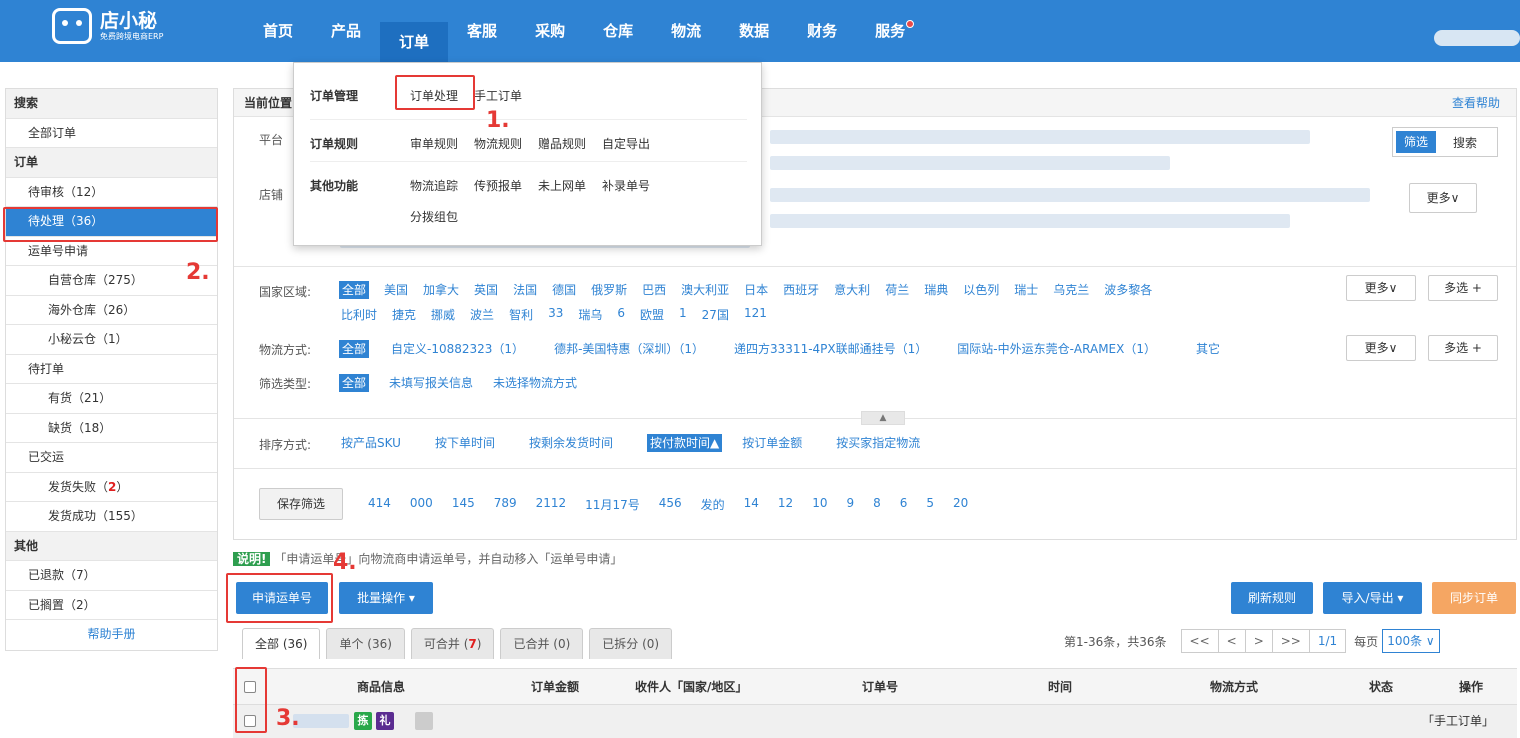  I want to click on saved-filter-14: 6, so click(904, 504).